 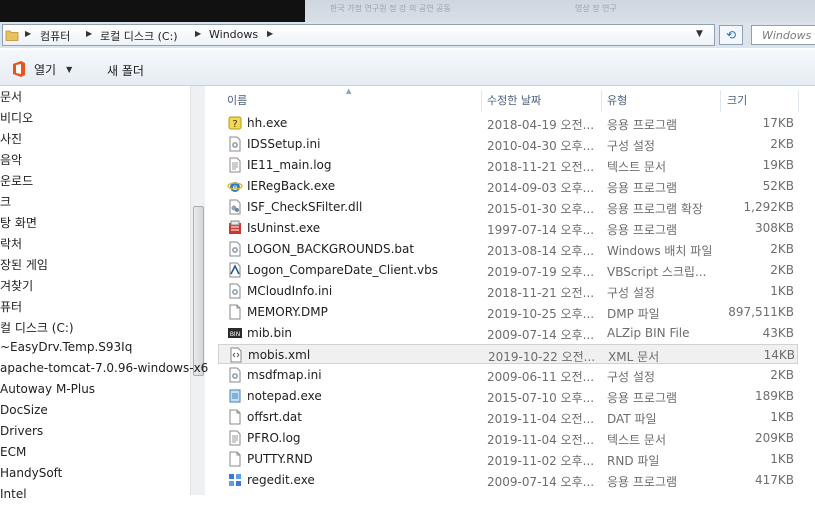 I want to click on text-file-icon, so click(x=235, y=165).